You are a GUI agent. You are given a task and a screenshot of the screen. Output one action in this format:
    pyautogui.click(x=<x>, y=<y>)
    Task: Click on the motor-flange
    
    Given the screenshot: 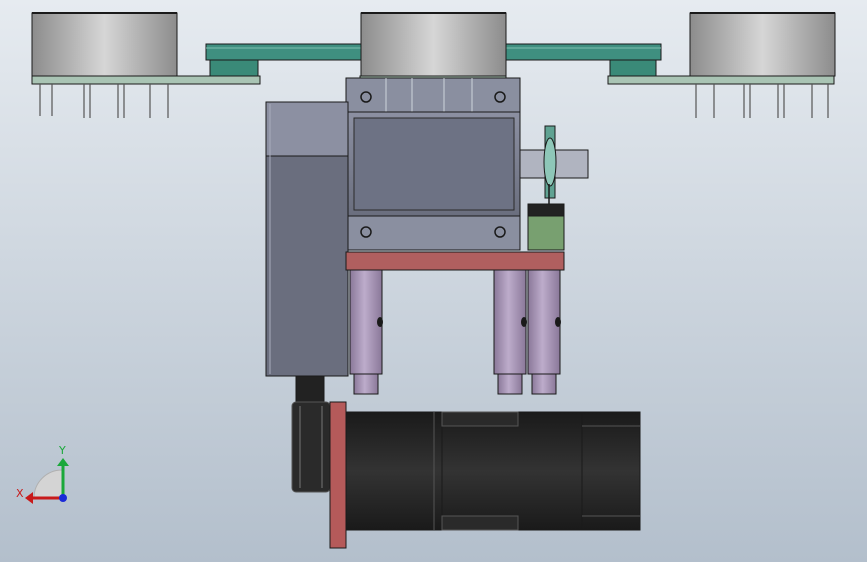 What is the action you would take?
    pyautogui.click(x=338, y=475)
    